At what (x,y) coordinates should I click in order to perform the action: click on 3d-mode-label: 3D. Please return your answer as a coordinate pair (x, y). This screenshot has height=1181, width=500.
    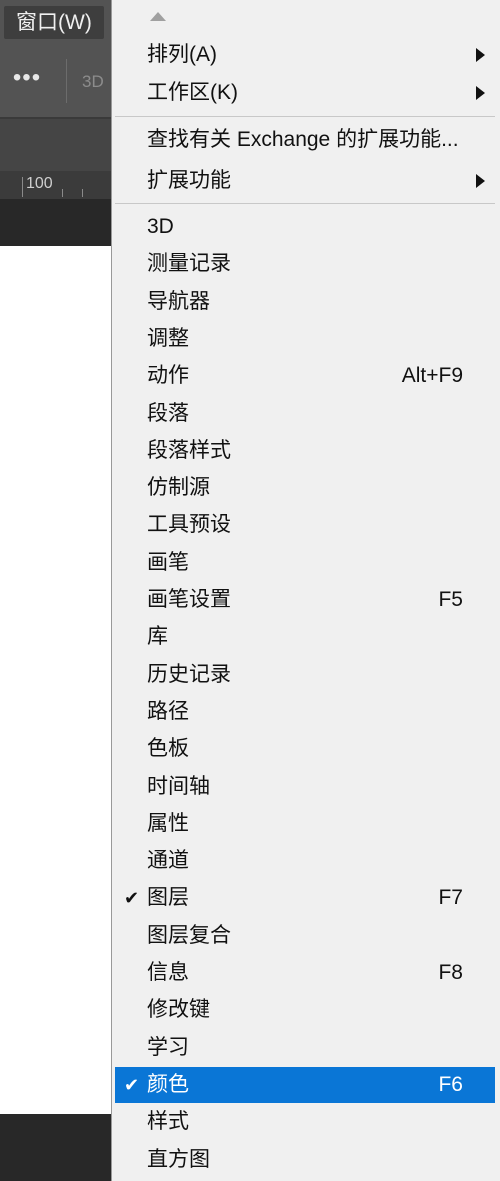
    Looking at the image, I should click on (93, 82).